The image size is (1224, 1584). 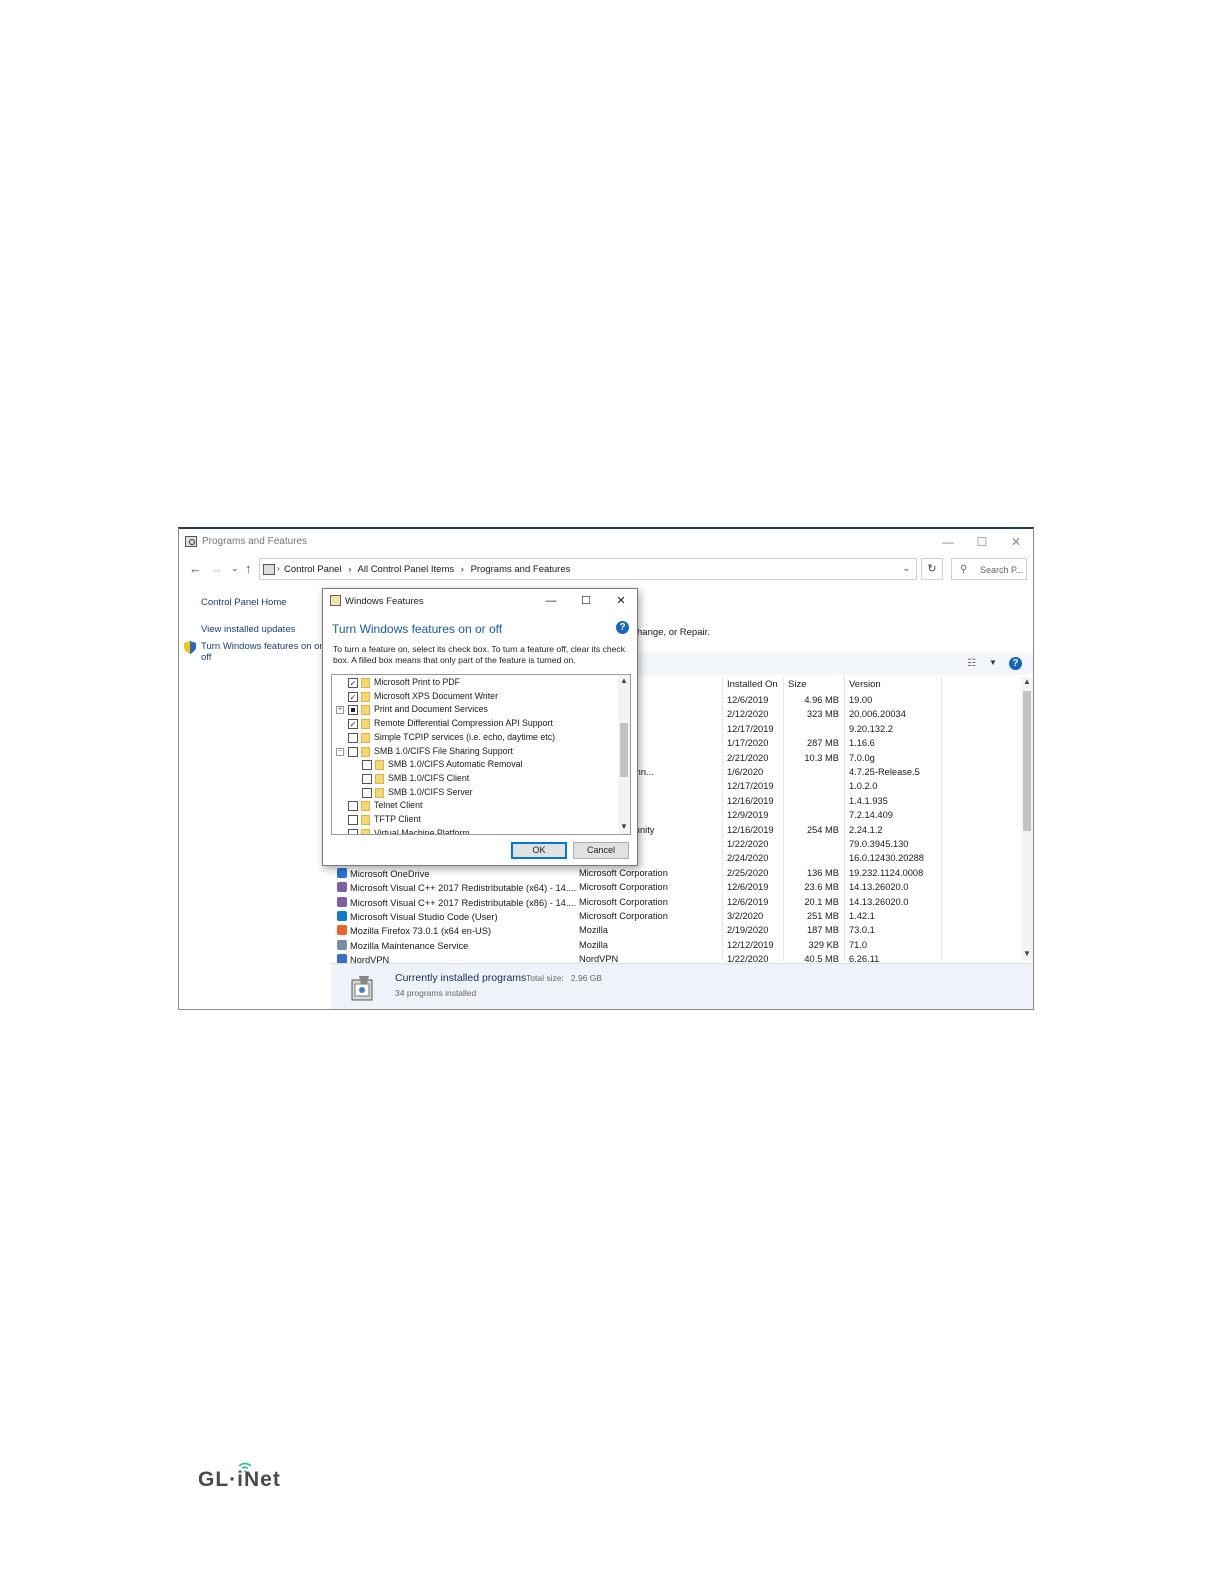 I want to click on cancel-button: Cancel, so click(x=601, y=850).